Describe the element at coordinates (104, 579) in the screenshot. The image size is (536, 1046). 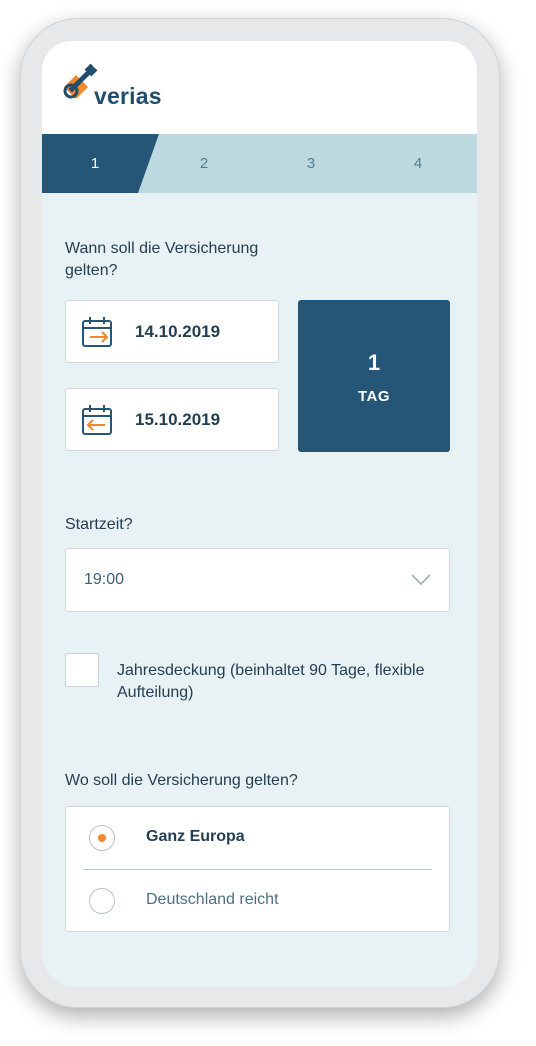
I see `start-time-value: 19:00` at that location.